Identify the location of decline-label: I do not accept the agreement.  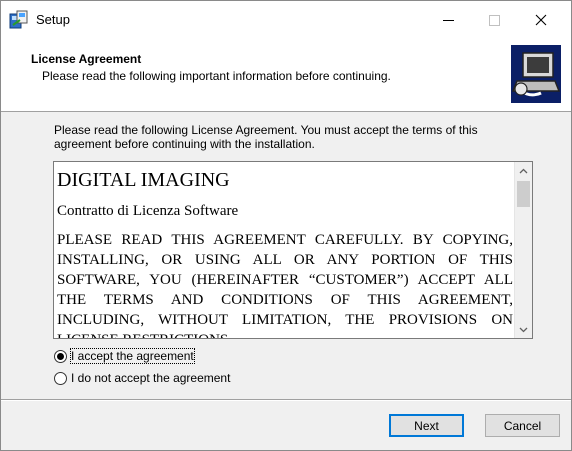
(150, 378).